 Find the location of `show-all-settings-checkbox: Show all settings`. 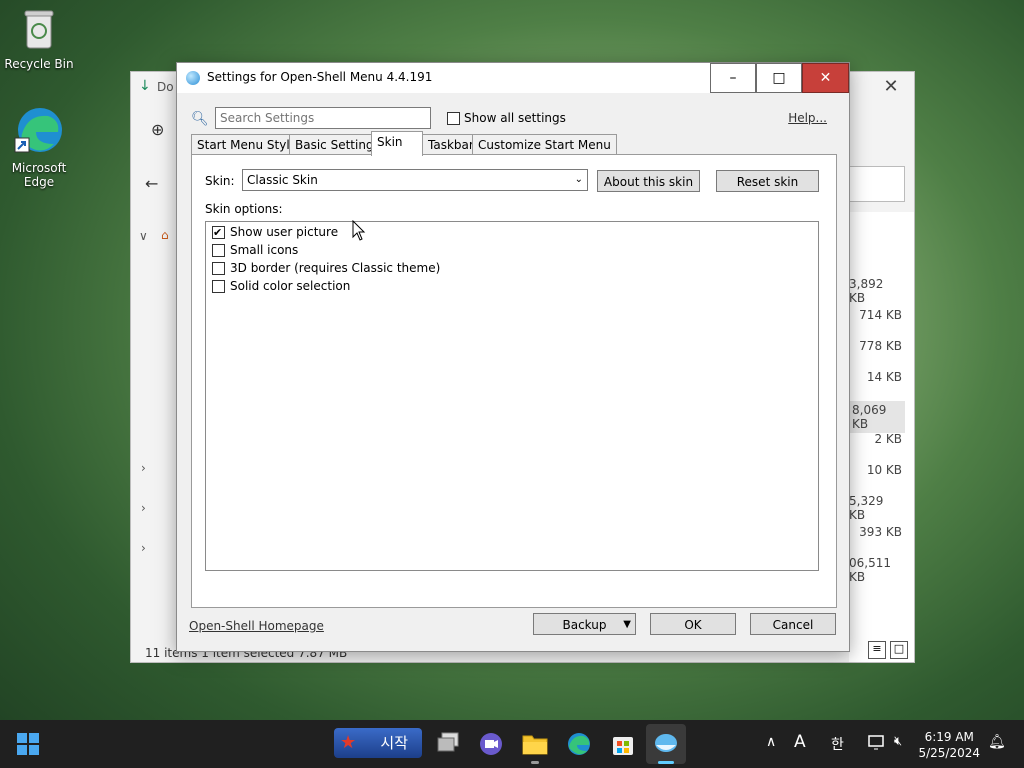

show-all-settings-checkbox: Show all settings is located at coordinates (506, 118).